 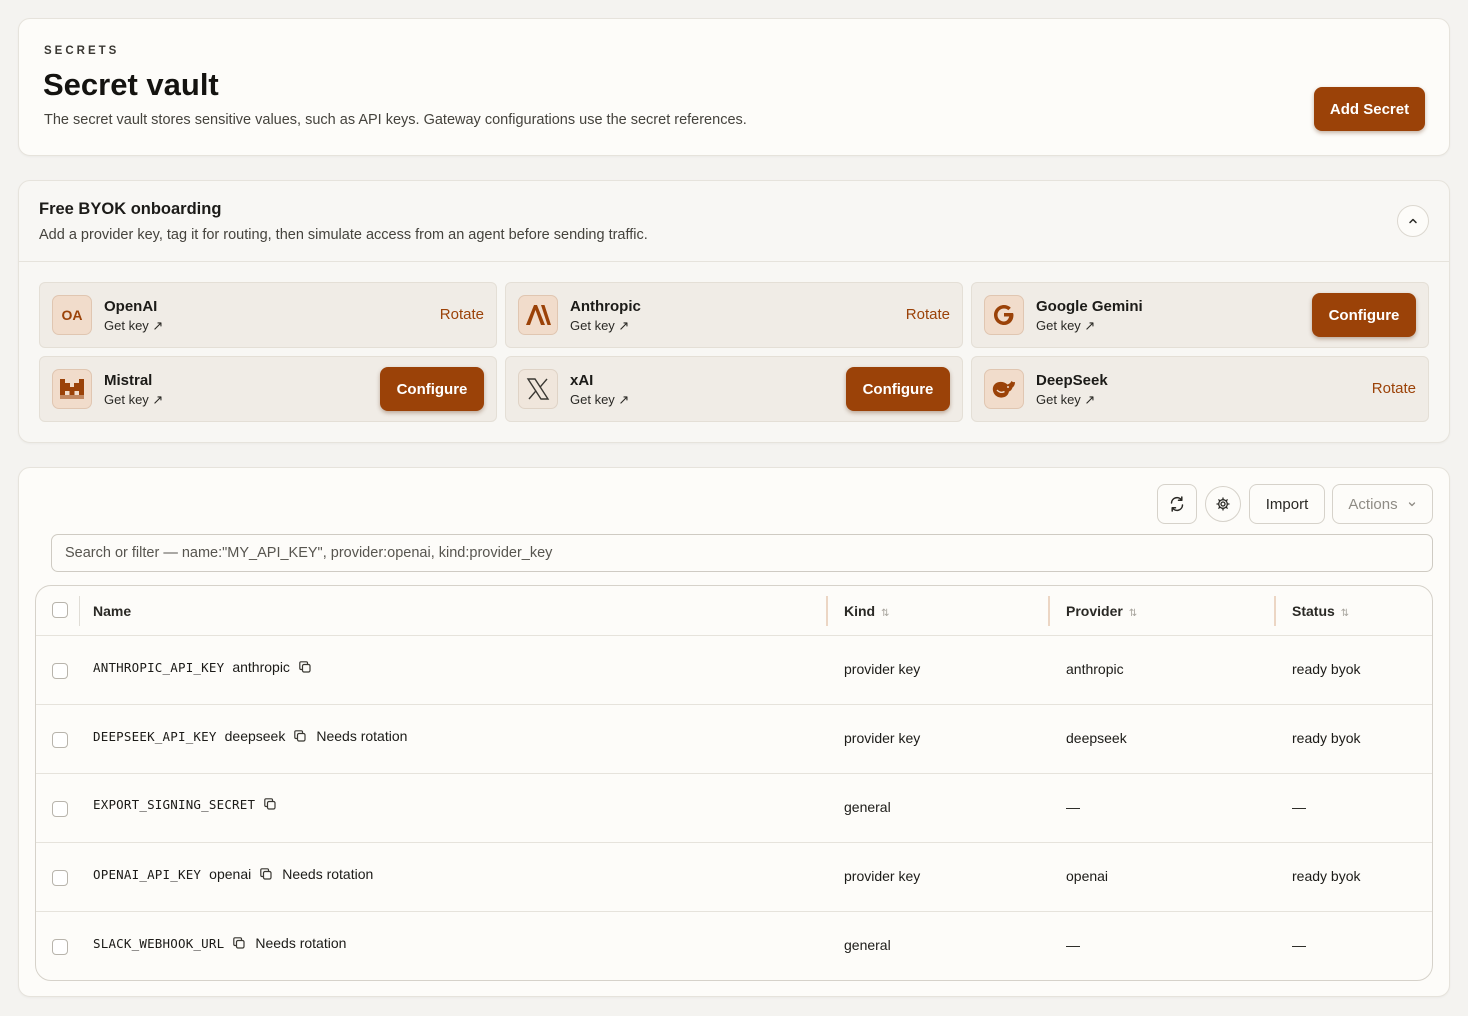 What do you see at coordinates (128, 380) in the screenshot?
I see `provider-name: Mistral` at bounding box center [128, 380].